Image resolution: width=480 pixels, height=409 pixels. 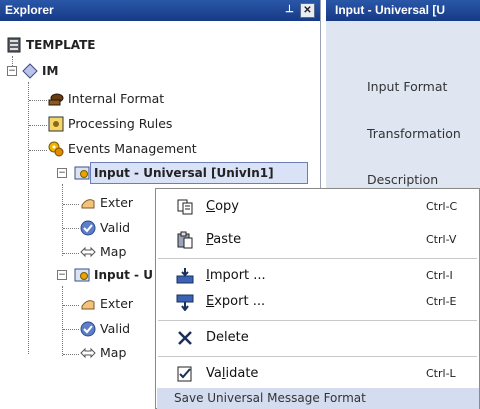 I want to click on menu-item-export: Export ... Ctrl-E, so click(x=317, y=302).